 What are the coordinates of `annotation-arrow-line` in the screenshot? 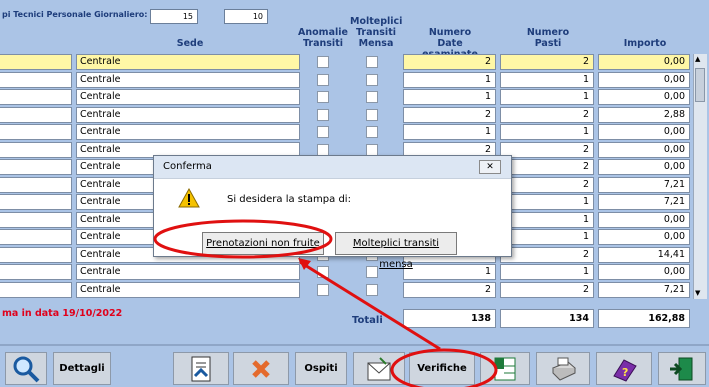 It's located at (370, 305).